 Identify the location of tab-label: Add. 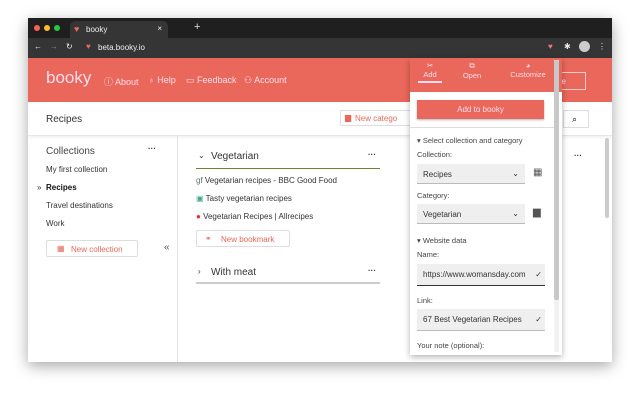
(430, 74).